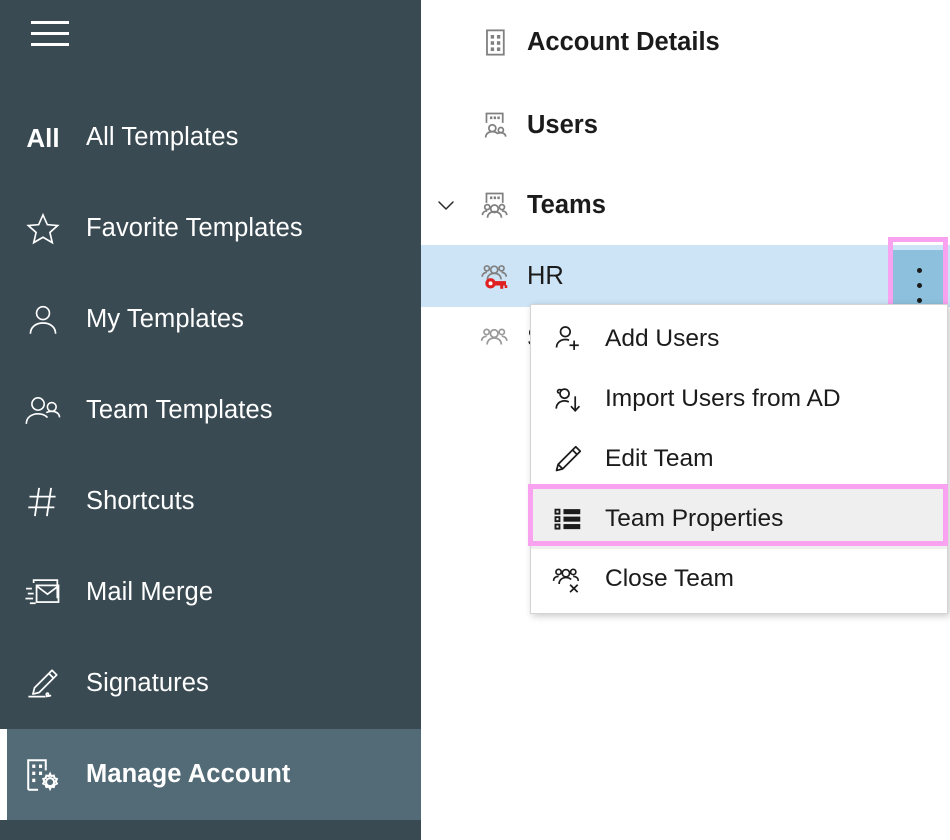 This screenshot has height=840, width=950. What do you see at coordinates (150, 592) in the screenshot?
I see `sidebar-item-label: Mail Merge` at bounding box center [150, 592].